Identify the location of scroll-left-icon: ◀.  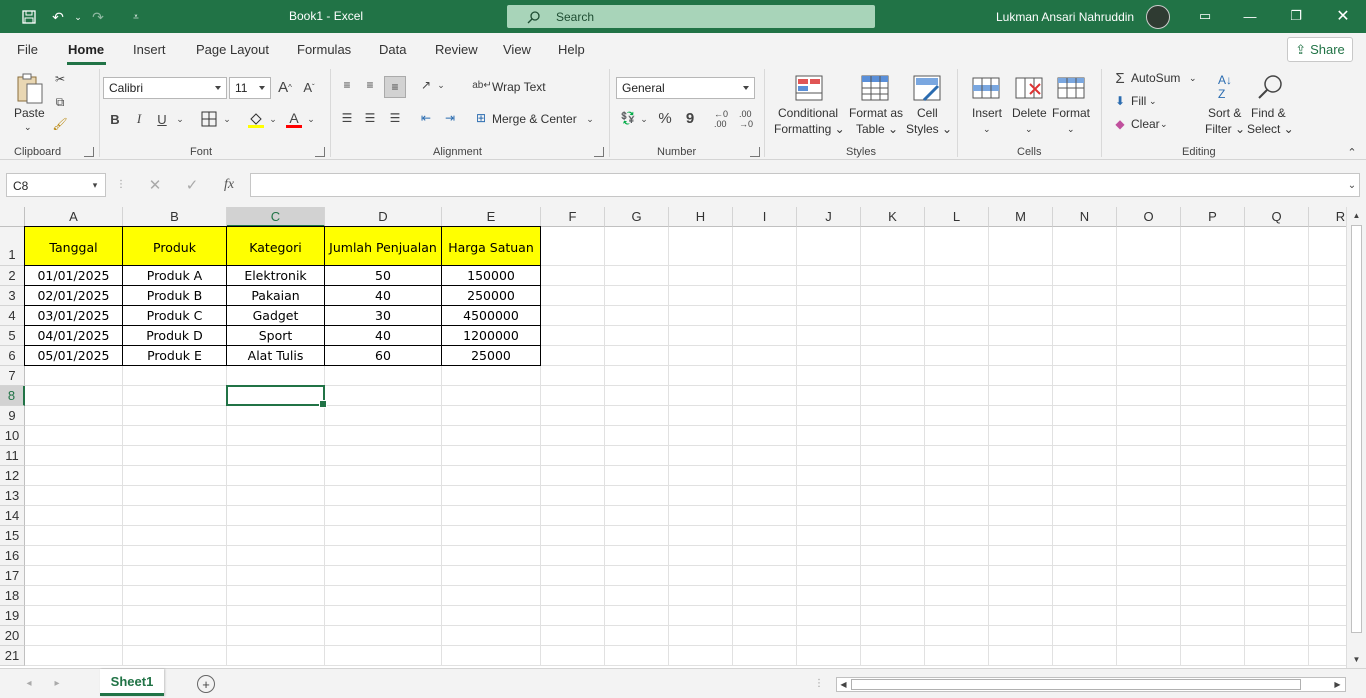
(843, 684).